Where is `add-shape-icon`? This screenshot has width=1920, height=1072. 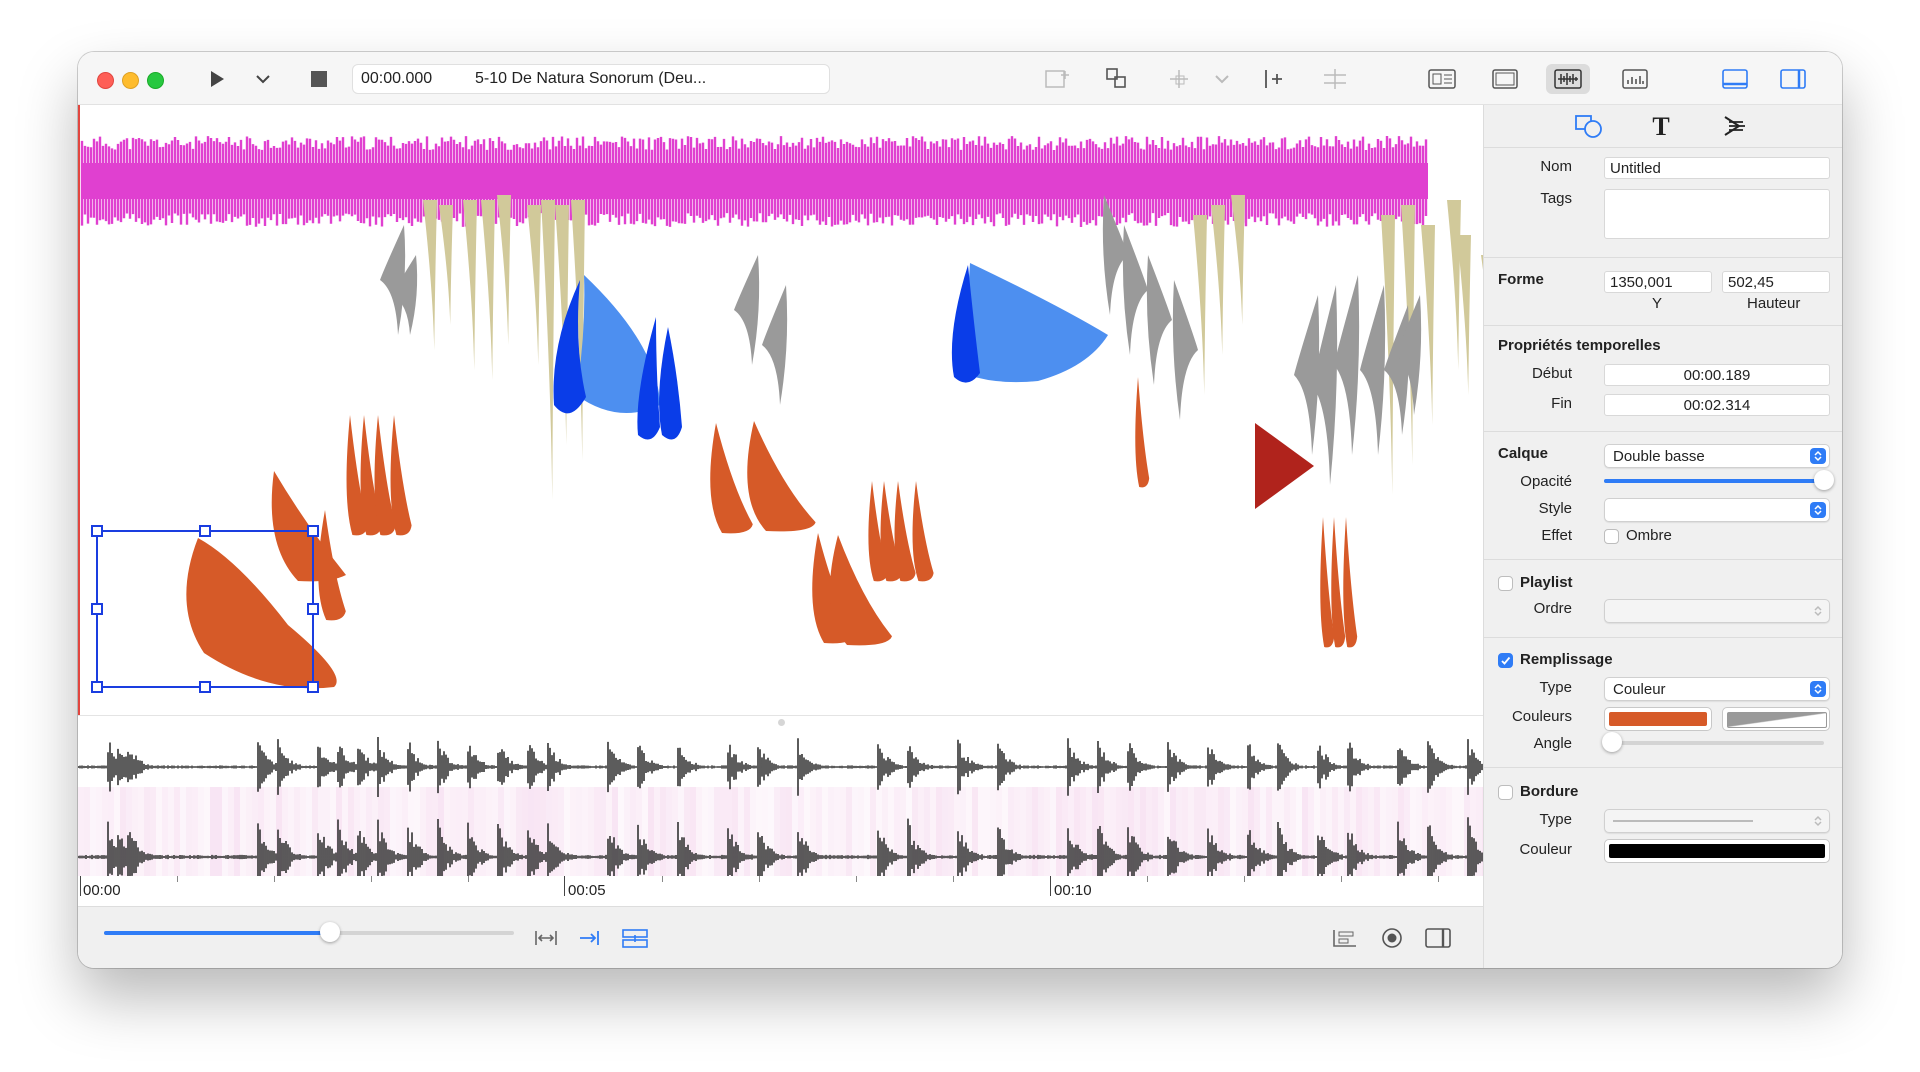
add-shape-icon is located at coordinates (1057, 79).